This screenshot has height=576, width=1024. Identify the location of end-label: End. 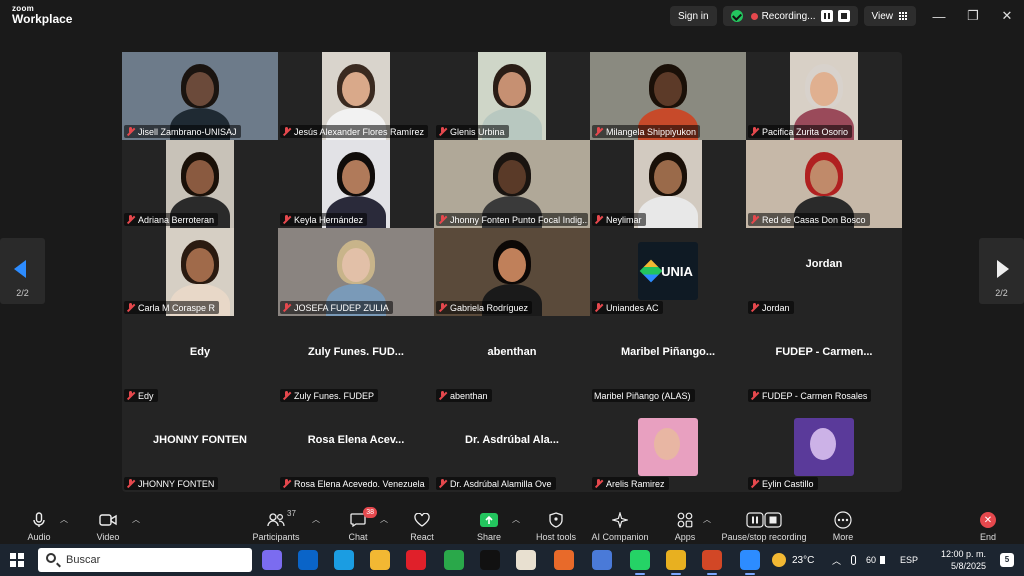
(987, 537).